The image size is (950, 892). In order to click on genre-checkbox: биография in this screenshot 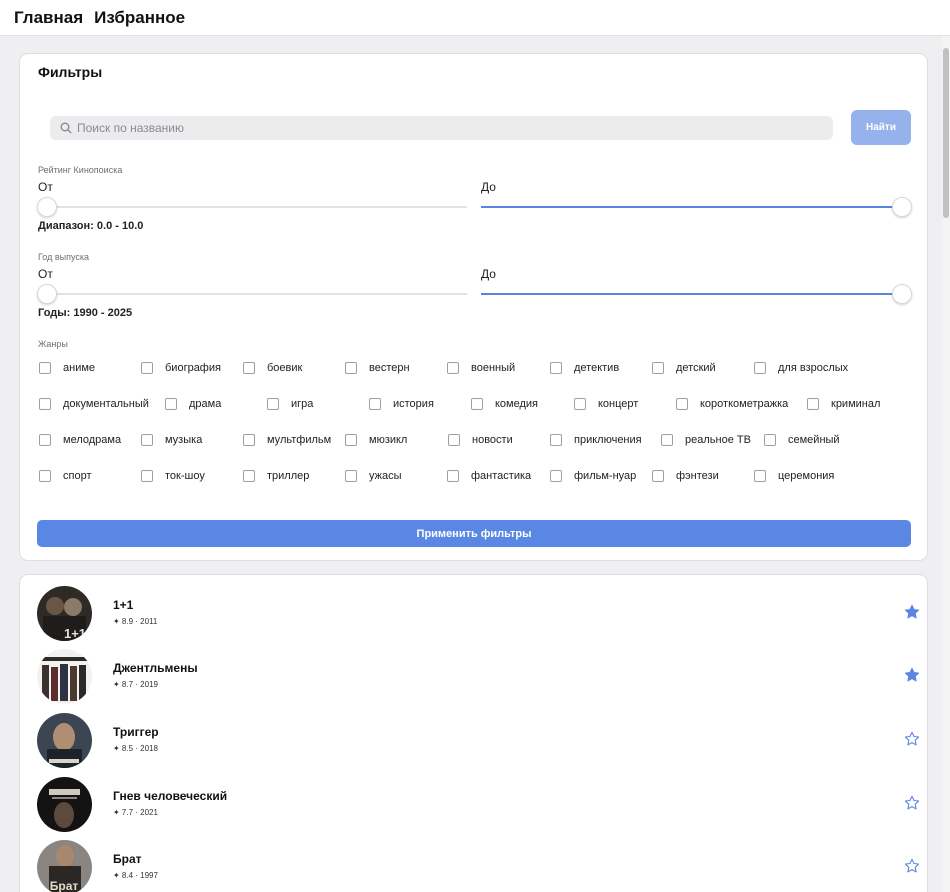, I will do `click(181, 368)`.